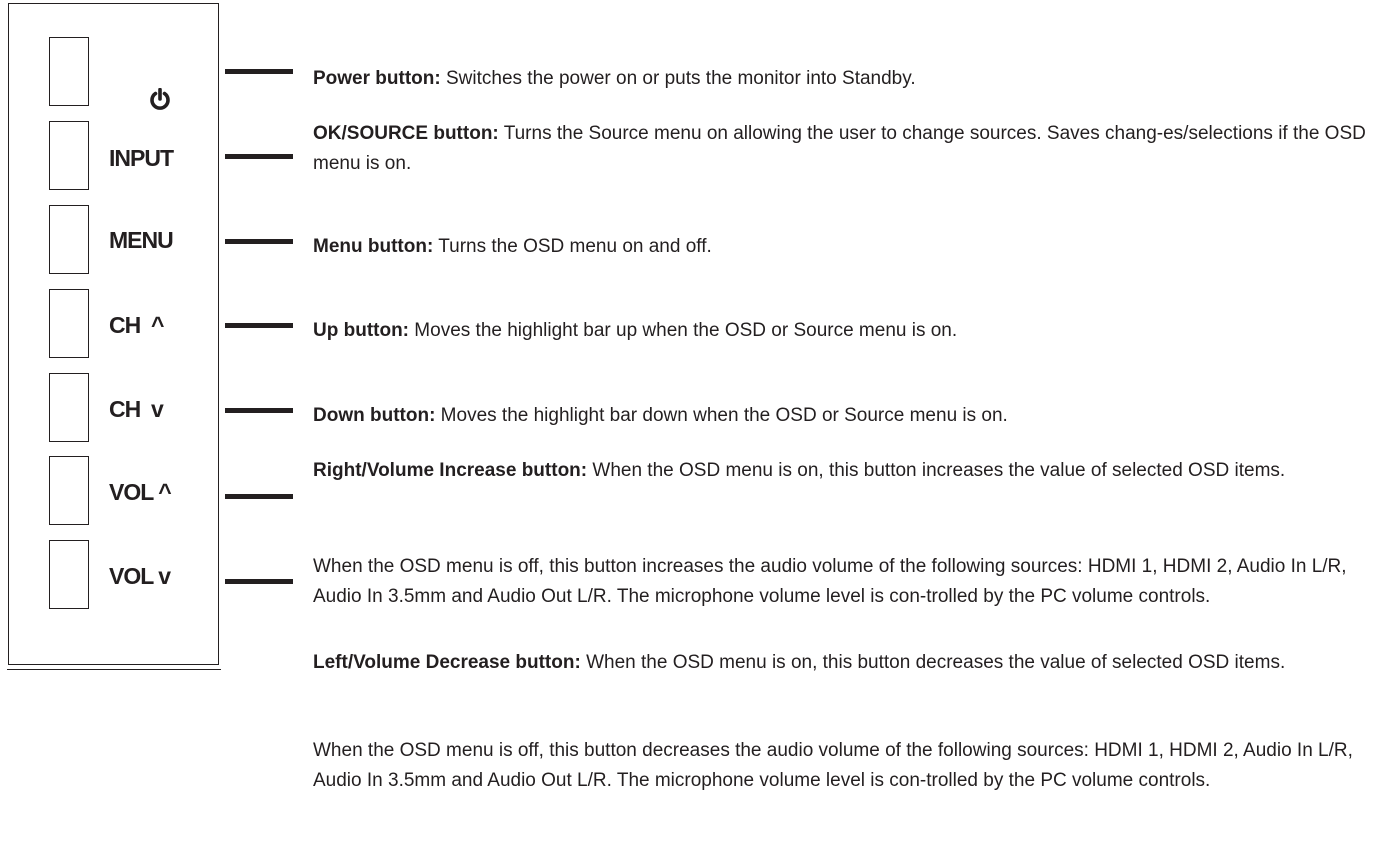 The height and width of the screenshot is (865, 1395). Describe the element at coordinates (140, 492) in the screenshot. I see `vol-up-key-label: VOL ^` at that location.